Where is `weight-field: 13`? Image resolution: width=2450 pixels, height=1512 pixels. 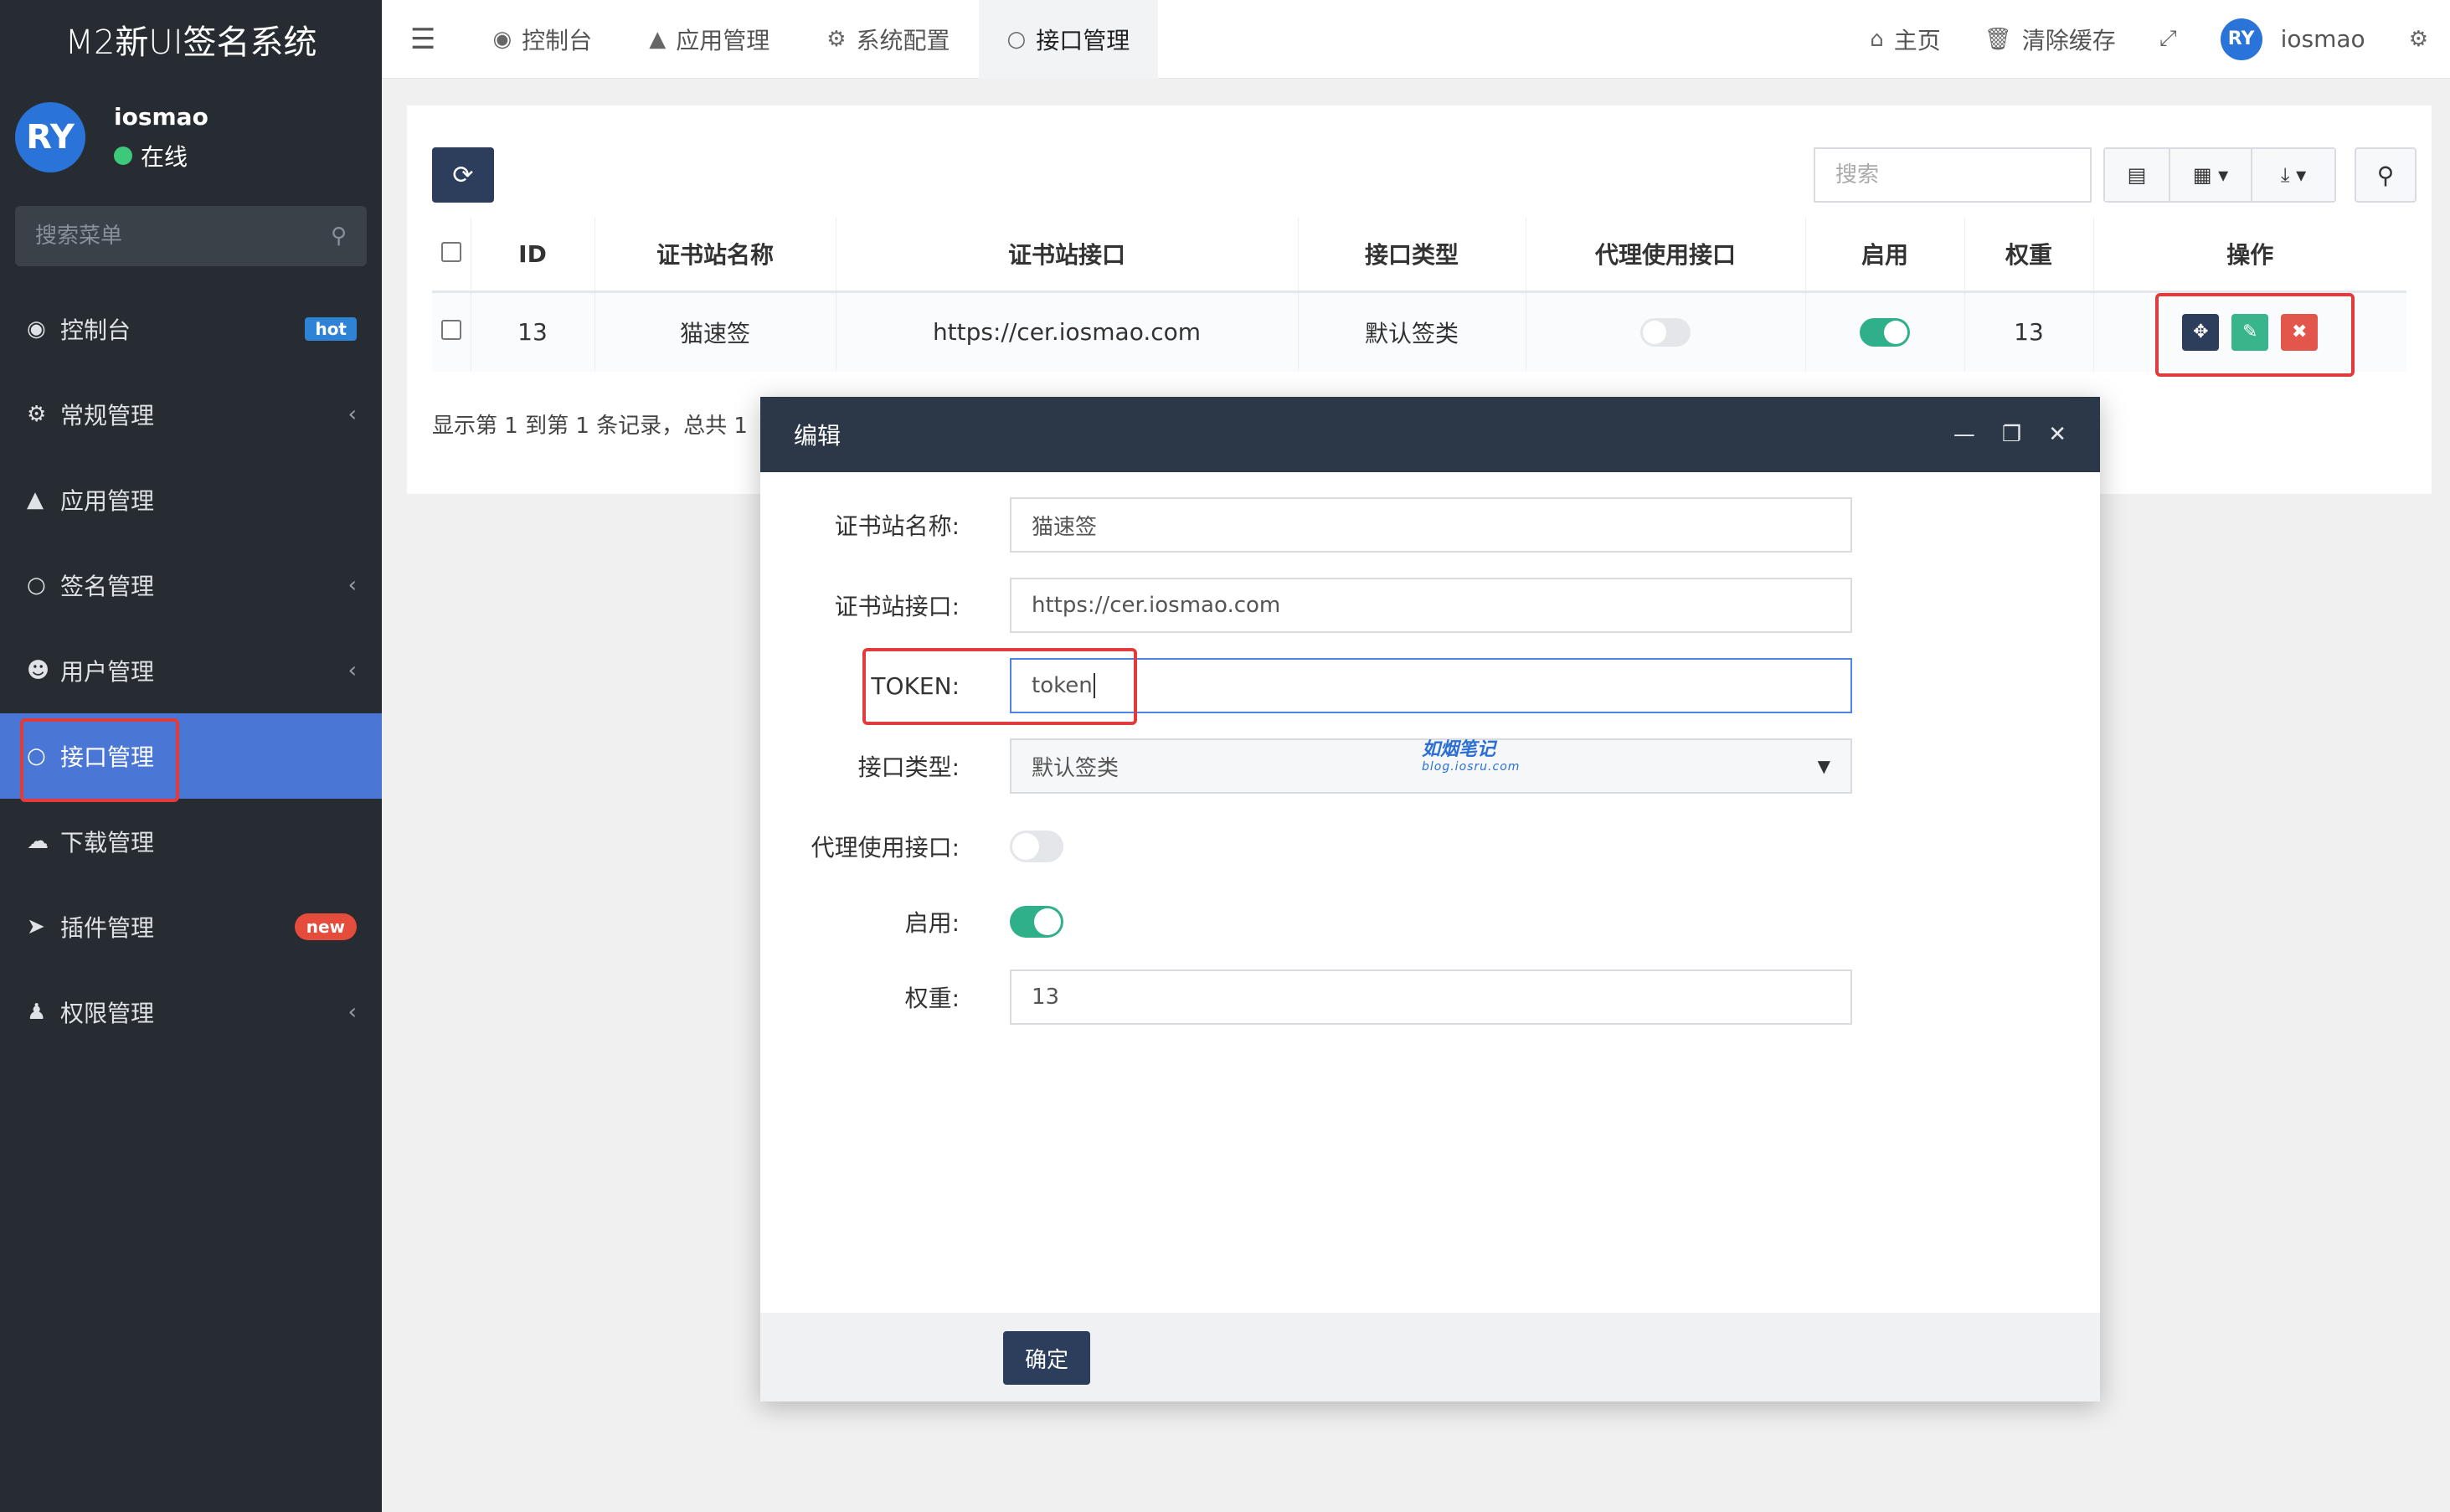
weight-field: 13 is located at coordinates (1431, 997).